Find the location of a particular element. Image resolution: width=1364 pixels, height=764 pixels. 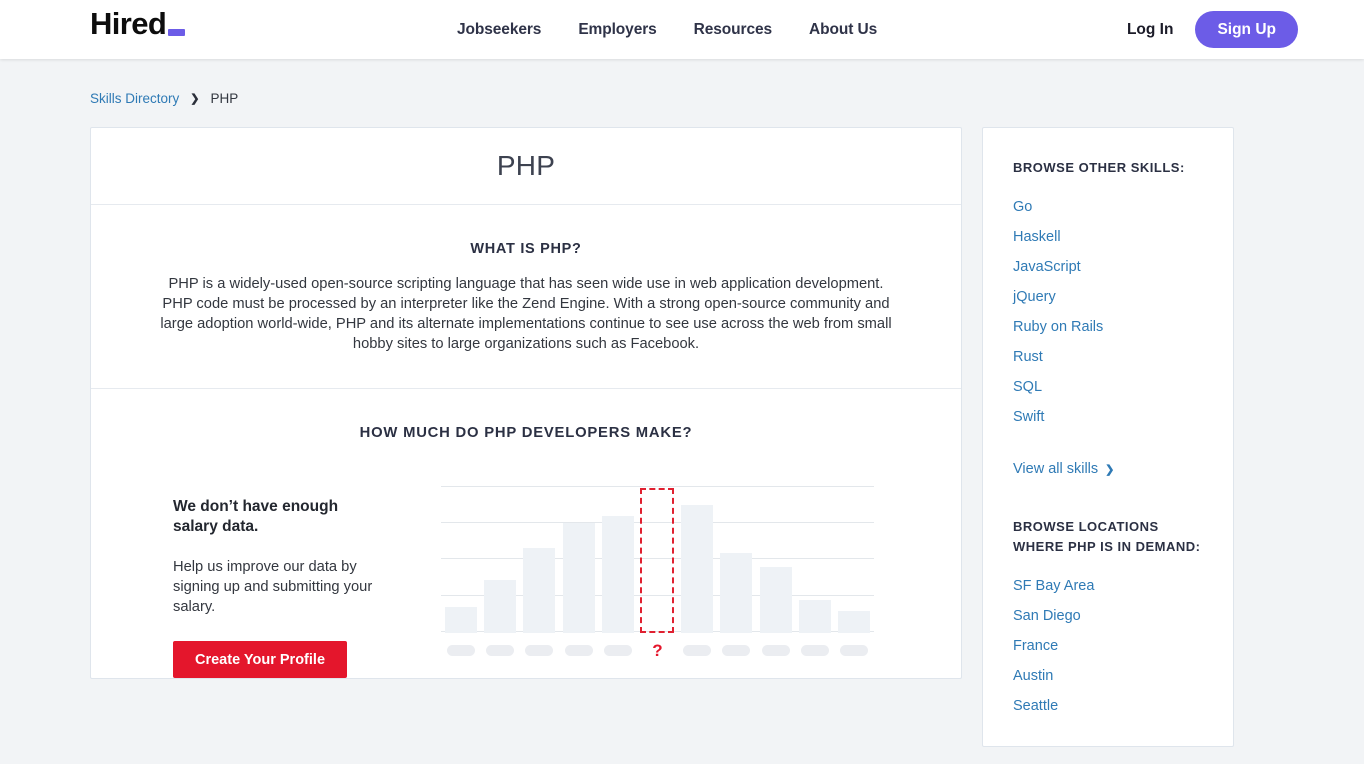

sidebar-item-seattle: Seattle is located at coordinates (1108, 706).